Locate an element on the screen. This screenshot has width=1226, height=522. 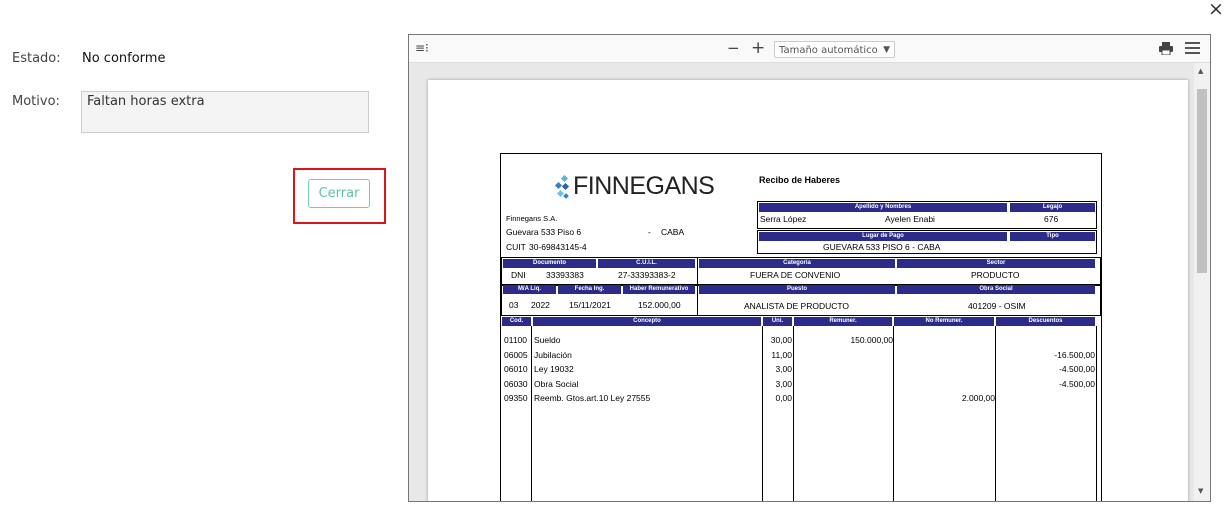
estado-value: No conforme is located at coordinates (124, 58).